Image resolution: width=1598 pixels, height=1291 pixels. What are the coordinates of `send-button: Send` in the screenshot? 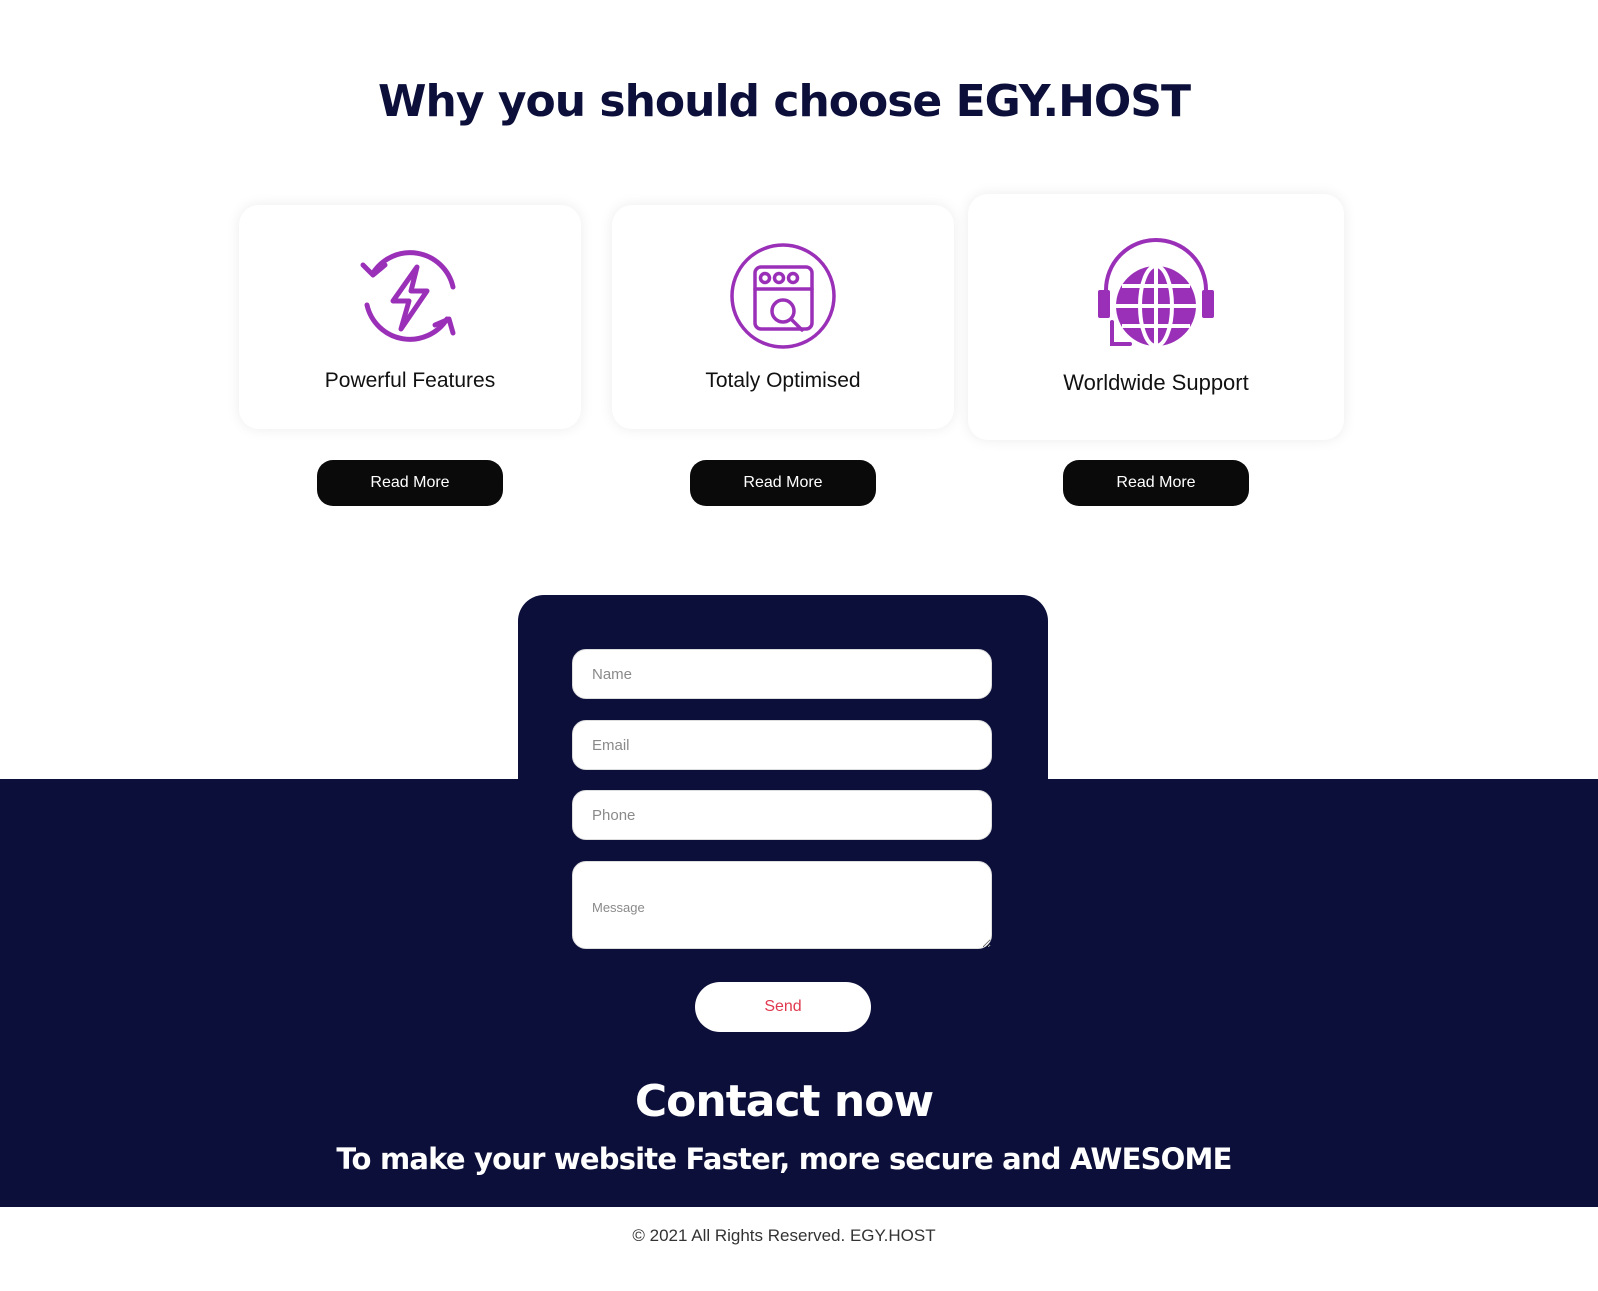 It's located at (783, 1007).